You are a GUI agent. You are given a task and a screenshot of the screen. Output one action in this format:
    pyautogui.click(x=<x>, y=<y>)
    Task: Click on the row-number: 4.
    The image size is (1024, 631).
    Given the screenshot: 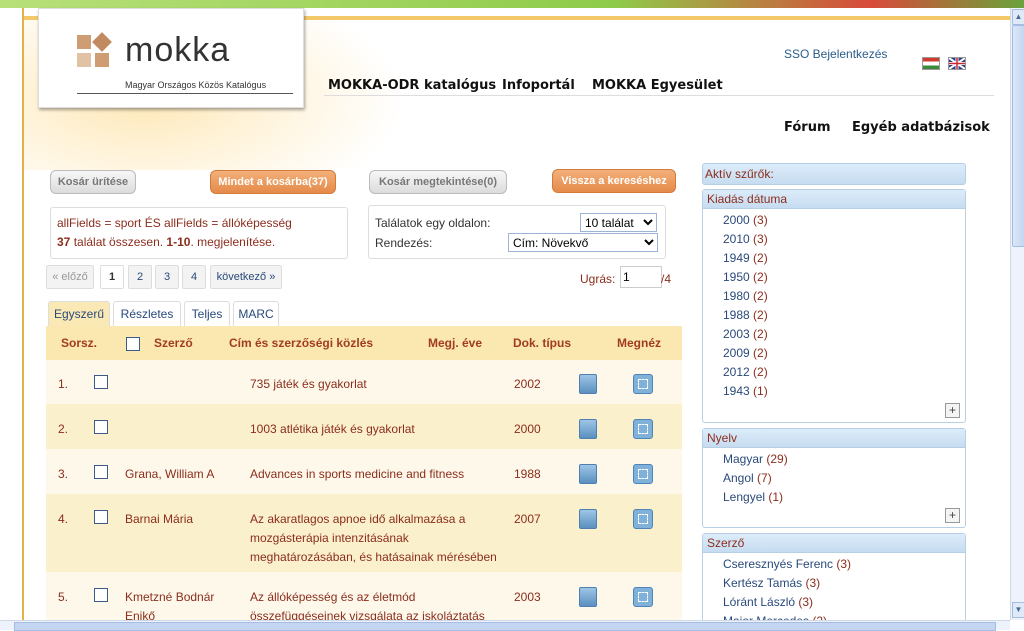 What is the action you would take?
    pyautogui.click(x=63, y=519)
    